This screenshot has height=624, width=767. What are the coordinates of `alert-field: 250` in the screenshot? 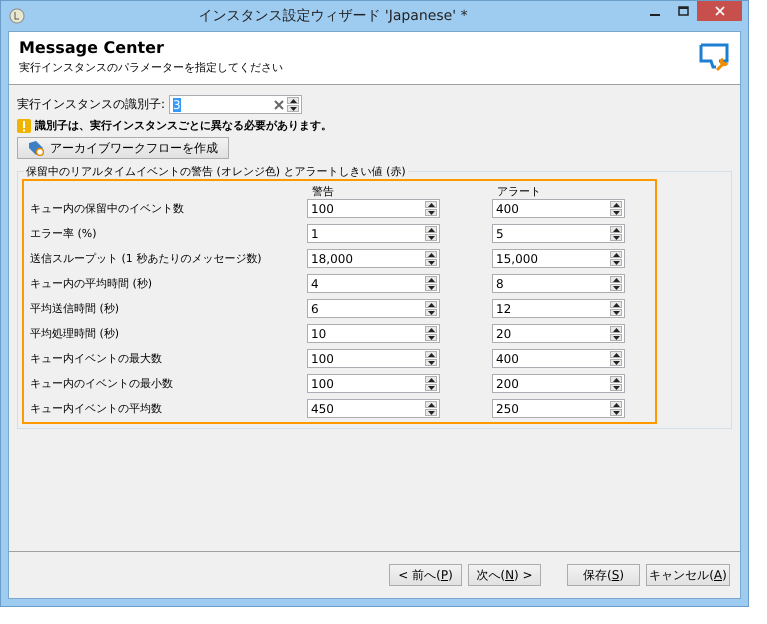 It's located at (558, 408).